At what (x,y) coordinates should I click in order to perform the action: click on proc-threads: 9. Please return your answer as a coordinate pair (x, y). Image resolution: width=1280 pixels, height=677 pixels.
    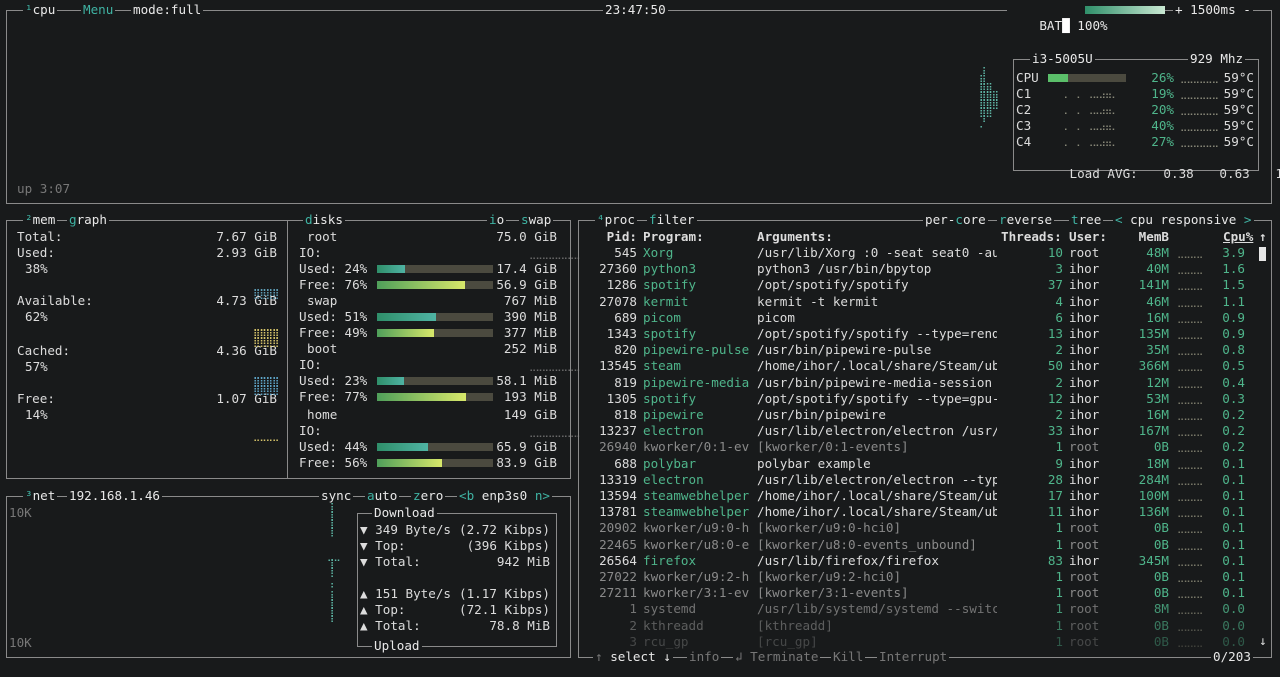
    Looking at the image, I should click on (1059, 463).